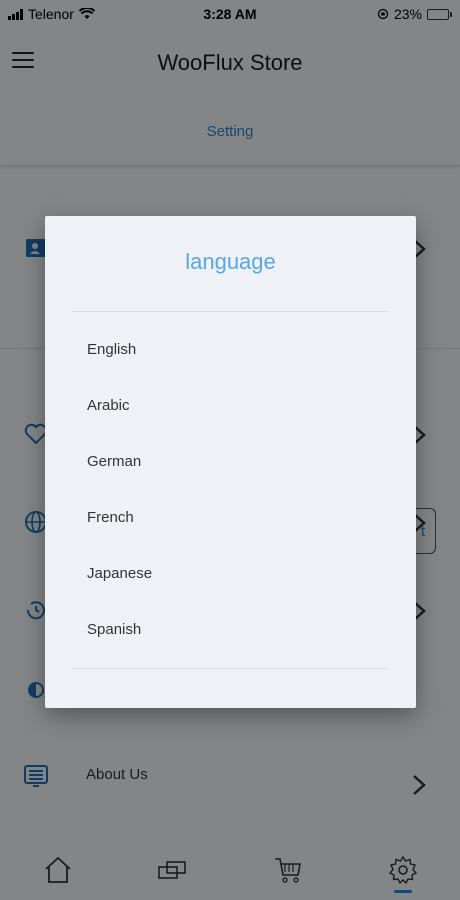 The width and height of the screenshot is (460, 900). Describe the element at coordinates (230, 355) in the screenshot. I see `language-option-english: English` at that location.